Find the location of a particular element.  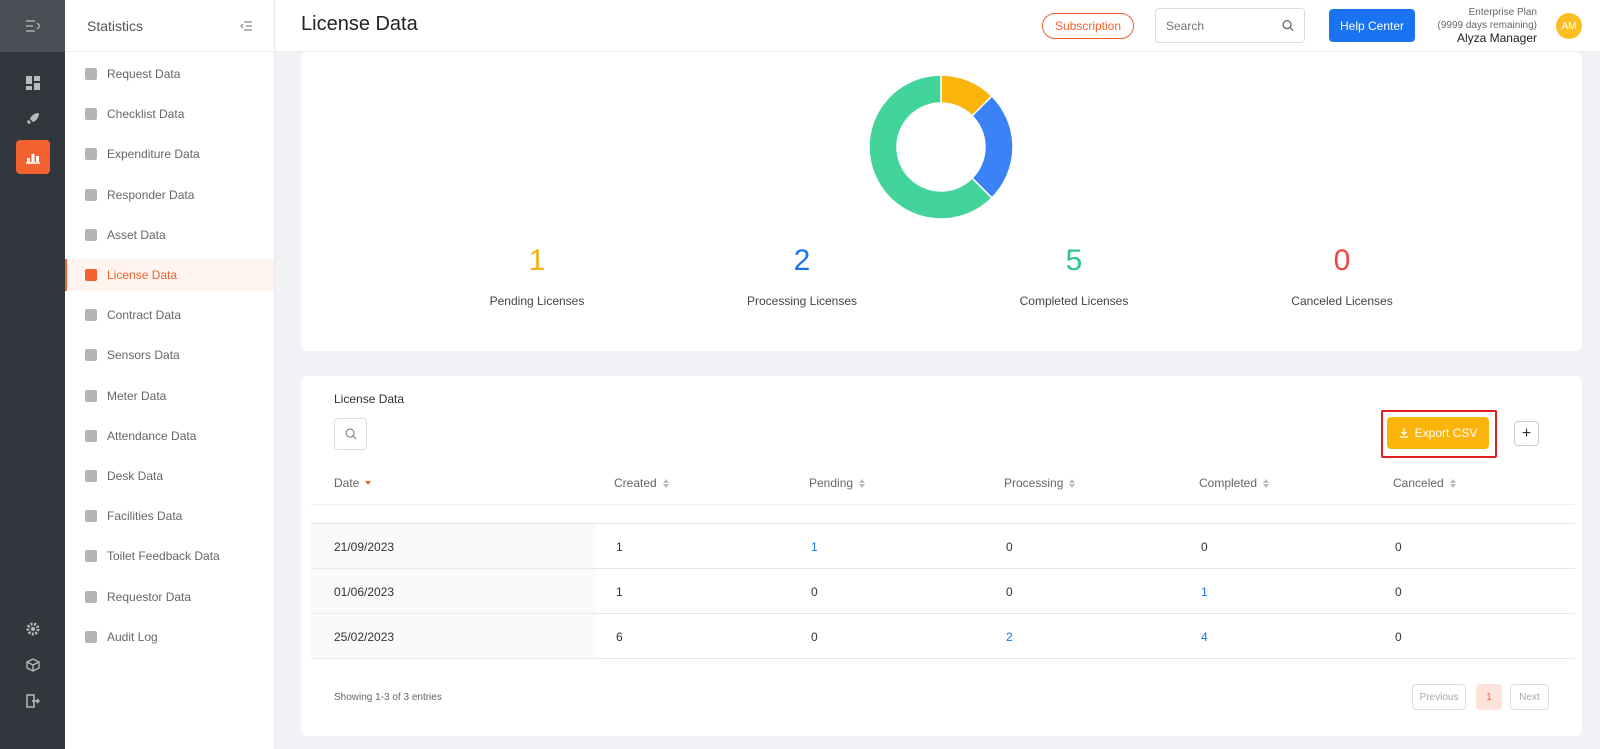

rail-toggle is located at coordinates (32, 26).